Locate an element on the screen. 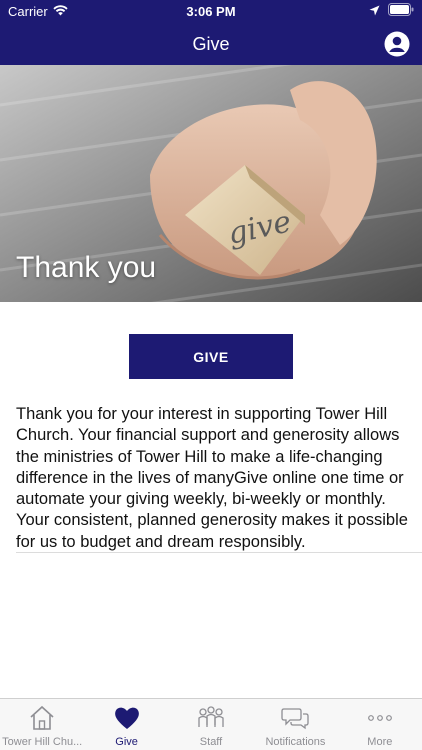  tab-label: Staff is located at coordinates (211, 742).